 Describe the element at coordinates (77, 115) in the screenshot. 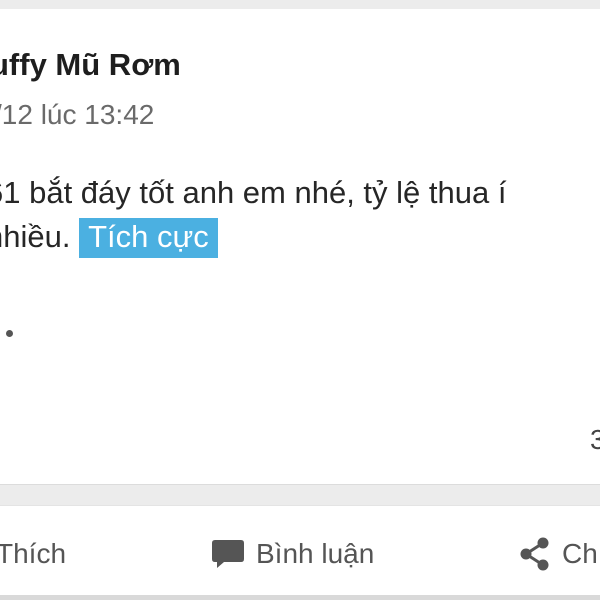

I see `post-timestamp: /12 lúc 13:42` at that location.